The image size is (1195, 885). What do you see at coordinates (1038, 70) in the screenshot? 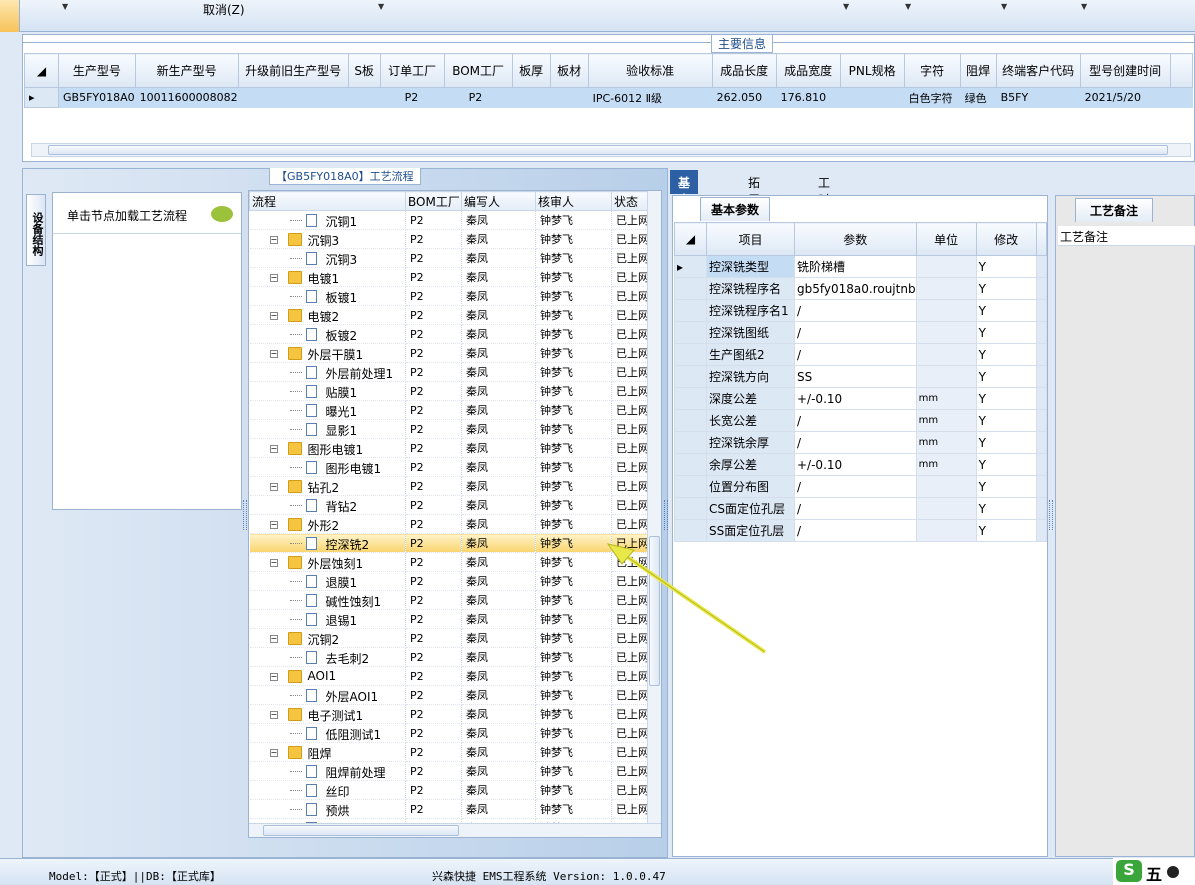
I see `column-header: 终端客户代码` at bounding box center [1038, 70].